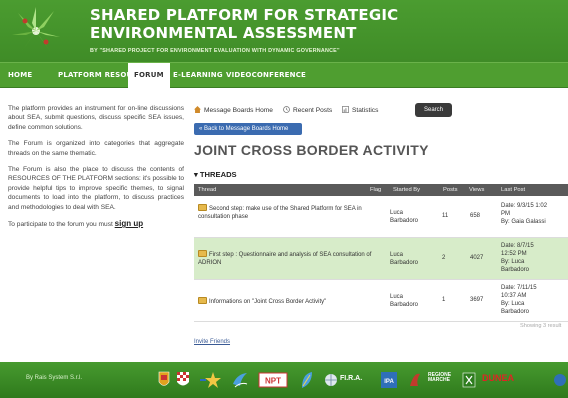 This screenshot has width=568, height=398. What do you see at coordinates (450, 190) in the screenshot?
I see `column-posts: Posts` at bounding box center [450, 190].